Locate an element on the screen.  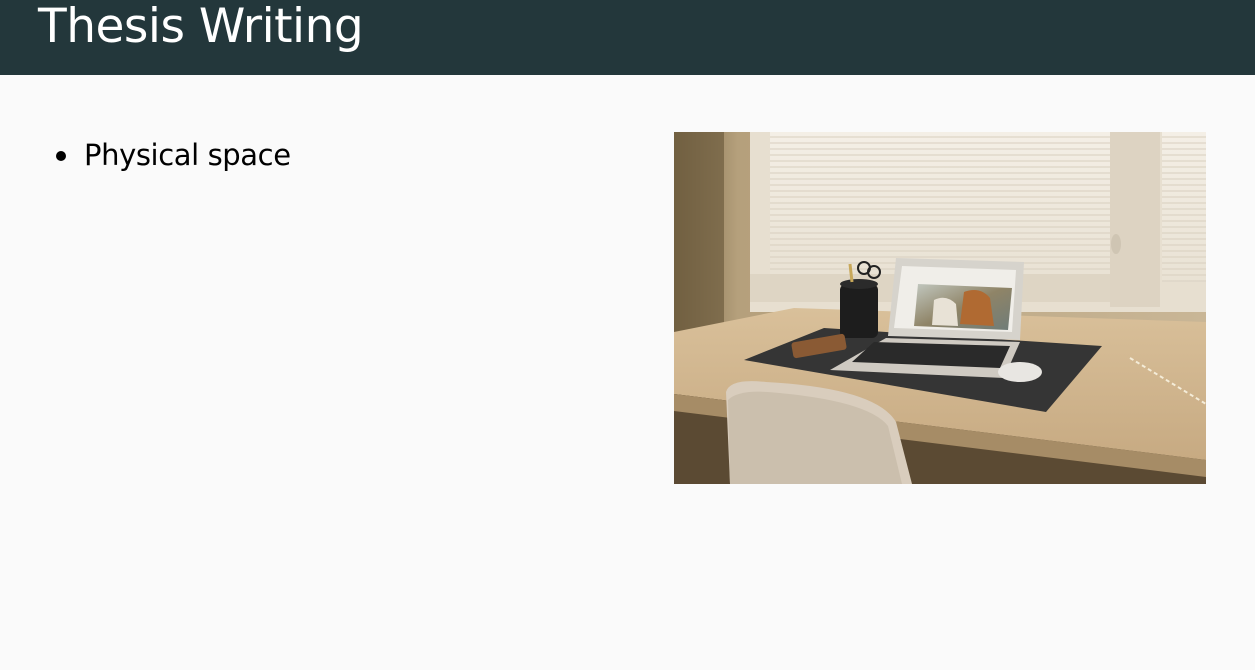
bullet-list: Physical space is located at coordinates (172, 155).